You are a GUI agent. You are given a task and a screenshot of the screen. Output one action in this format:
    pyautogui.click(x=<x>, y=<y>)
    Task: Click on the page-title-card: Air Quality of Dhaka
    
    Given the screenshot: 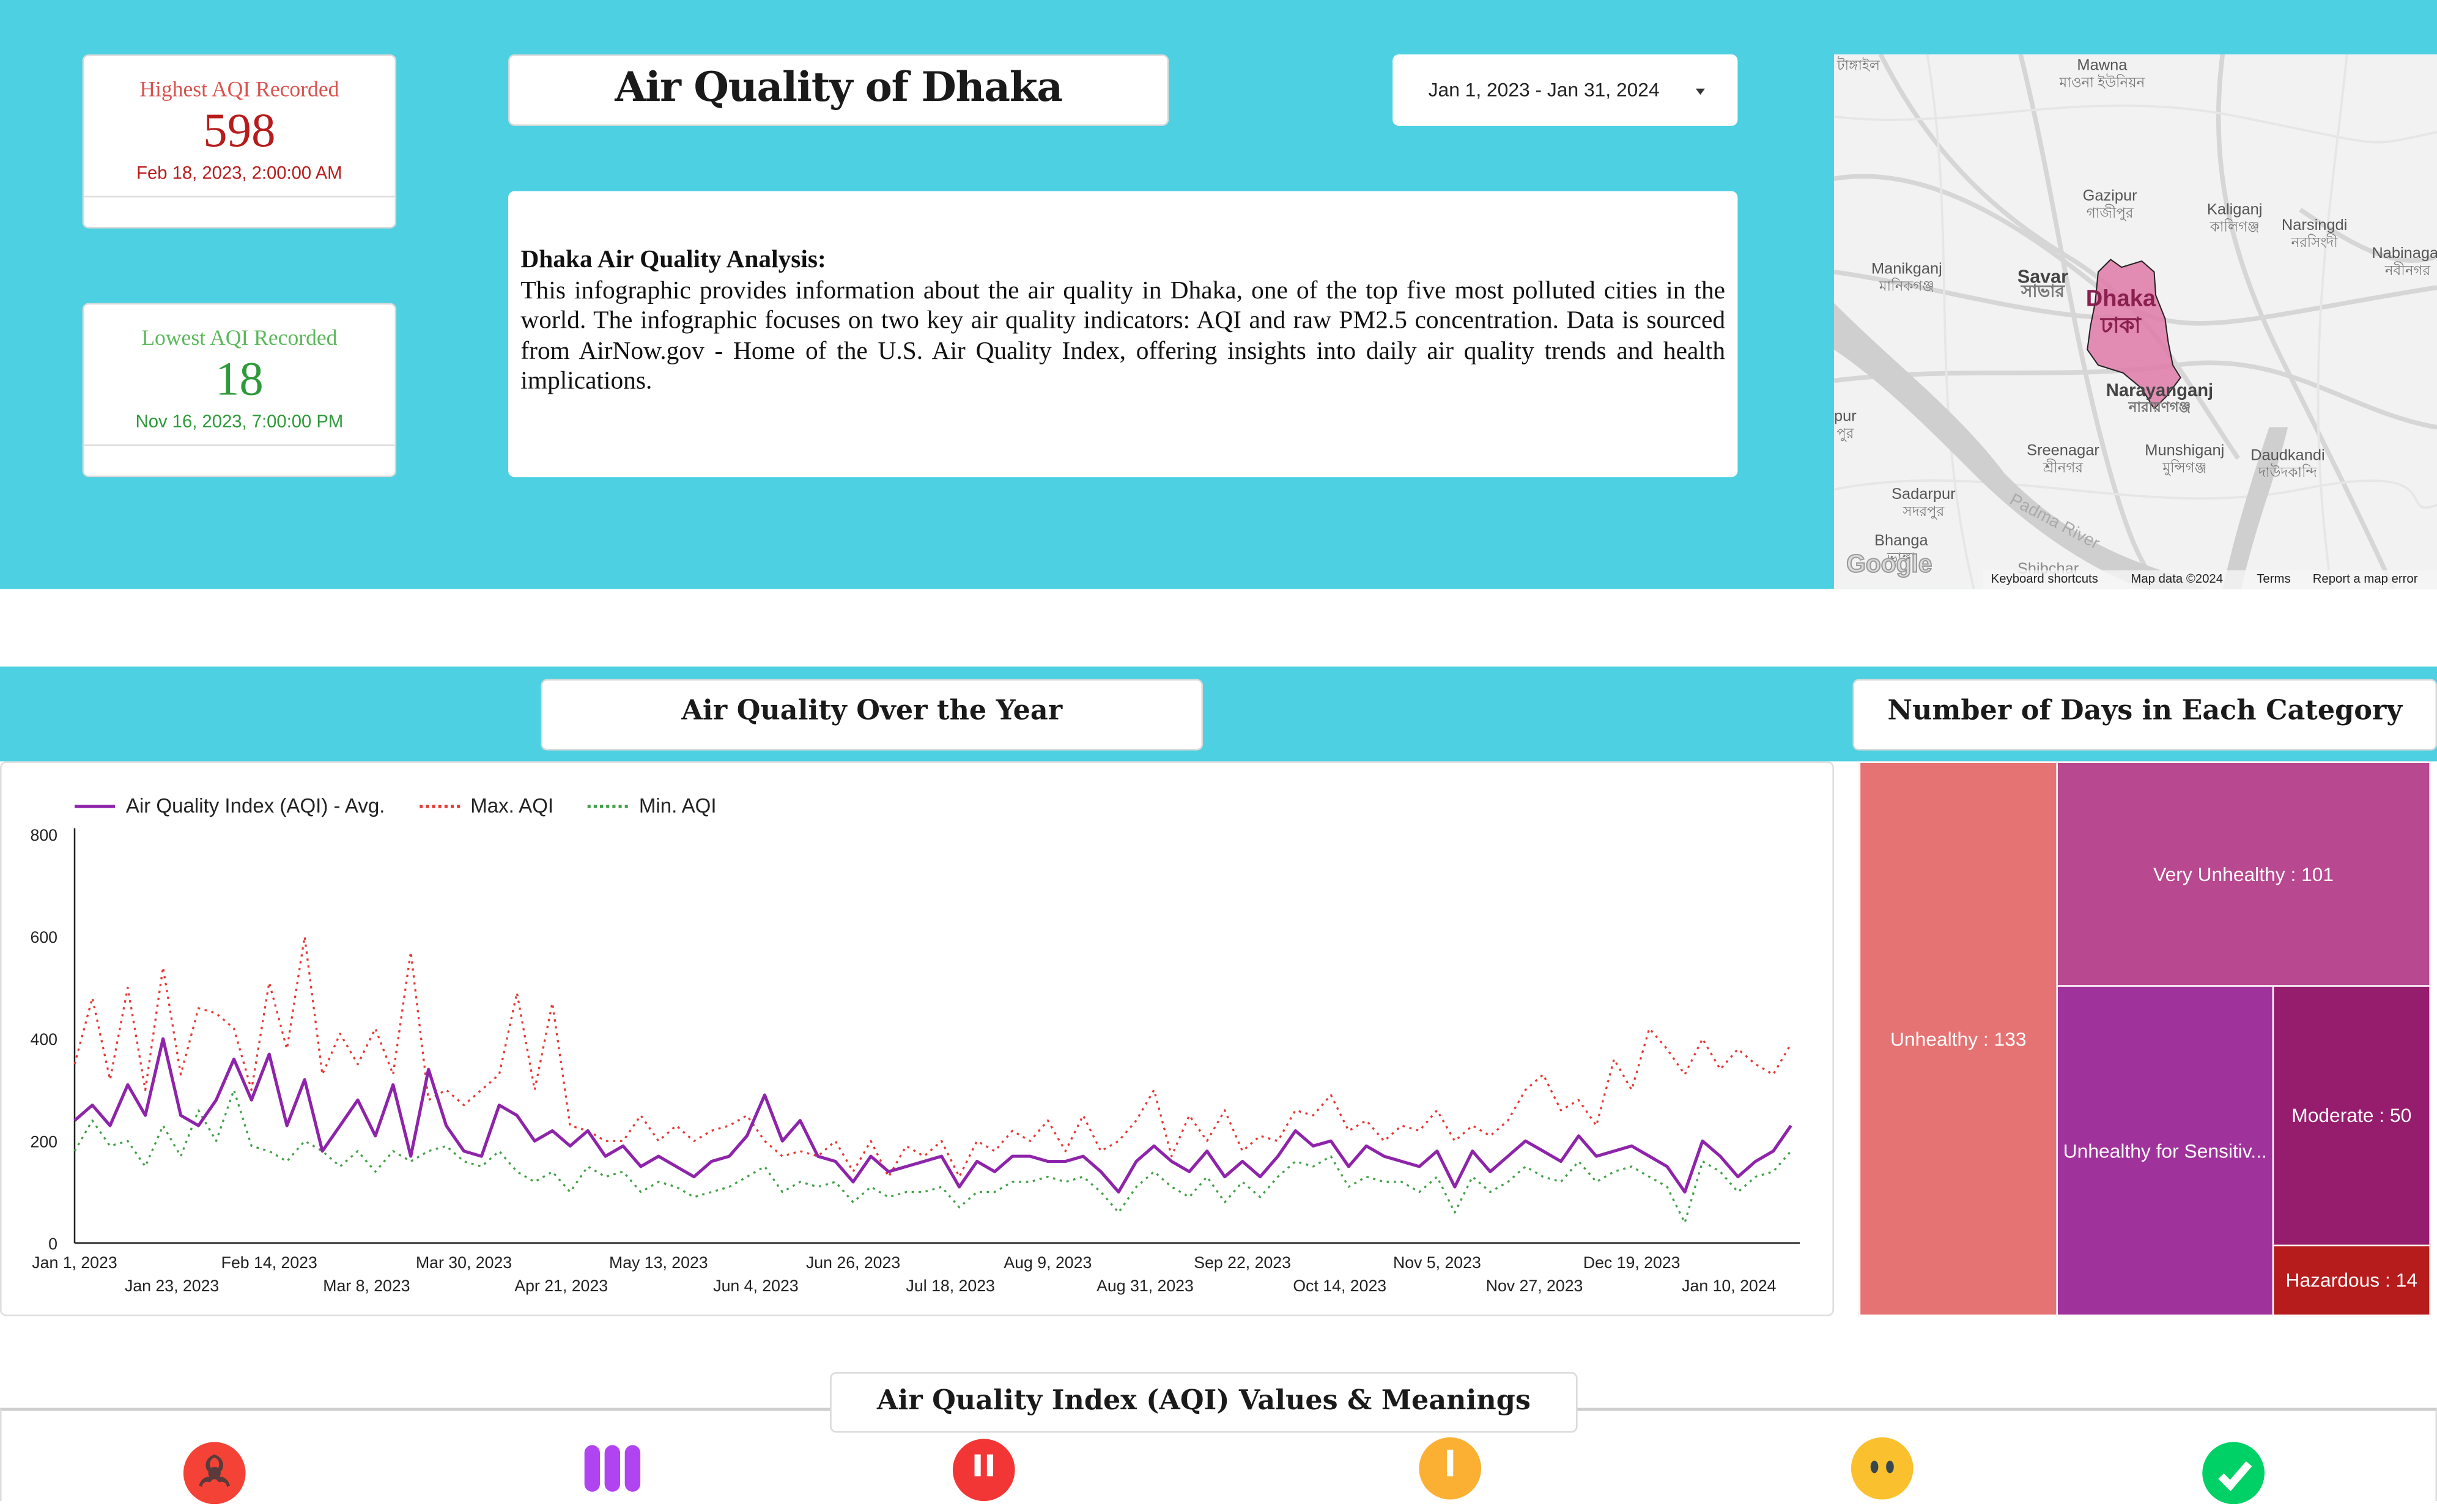 What is the action you would take?
    pyautogui.click(x=839, y=90)
    